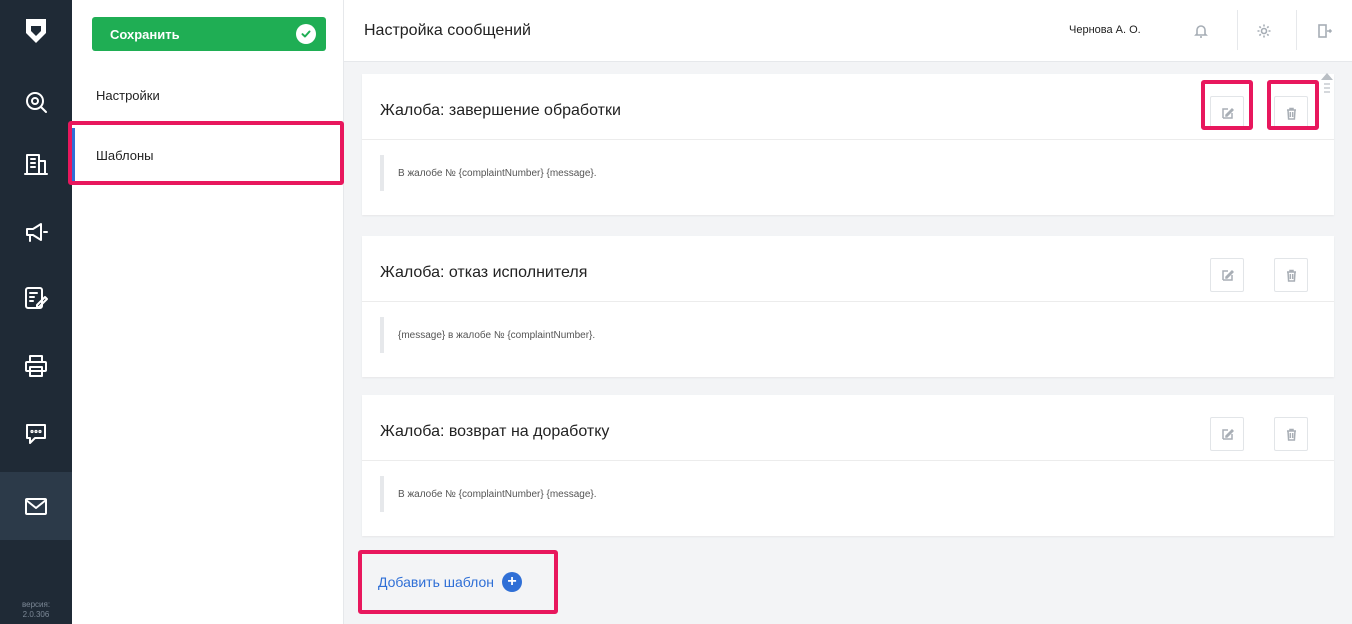 The height and width of the screenshot is (624, 1352). I want to click on template-card-body: {message} в жалобе № {complaintNumber}., so click(848, 339).